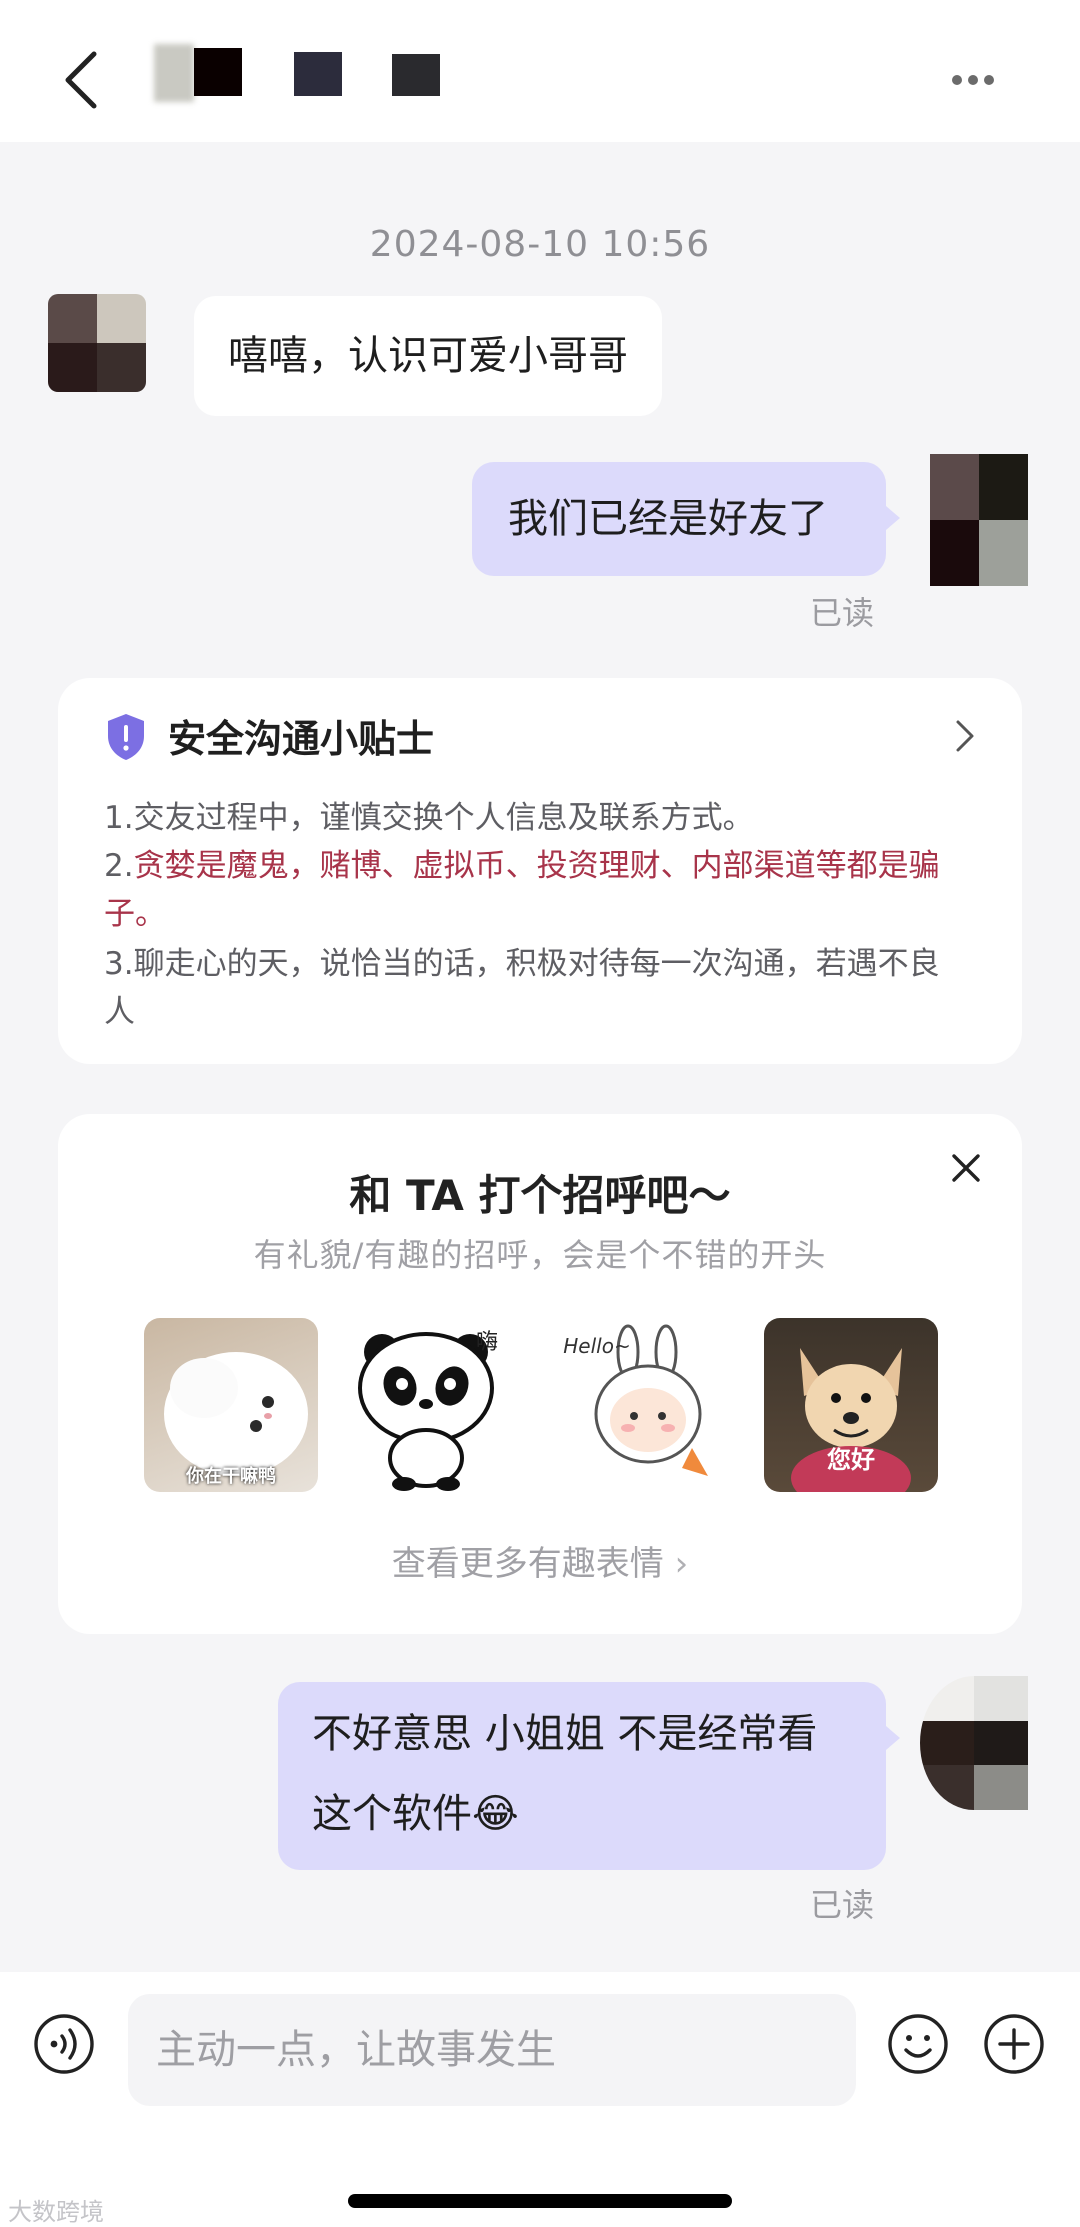 The image size is (1080, 2227). What do you see at coordinates (527, 1564) in the screenshot?
I see `more-stickers-label: 查看更多有趣表情` at bounding box center [527, 1564].